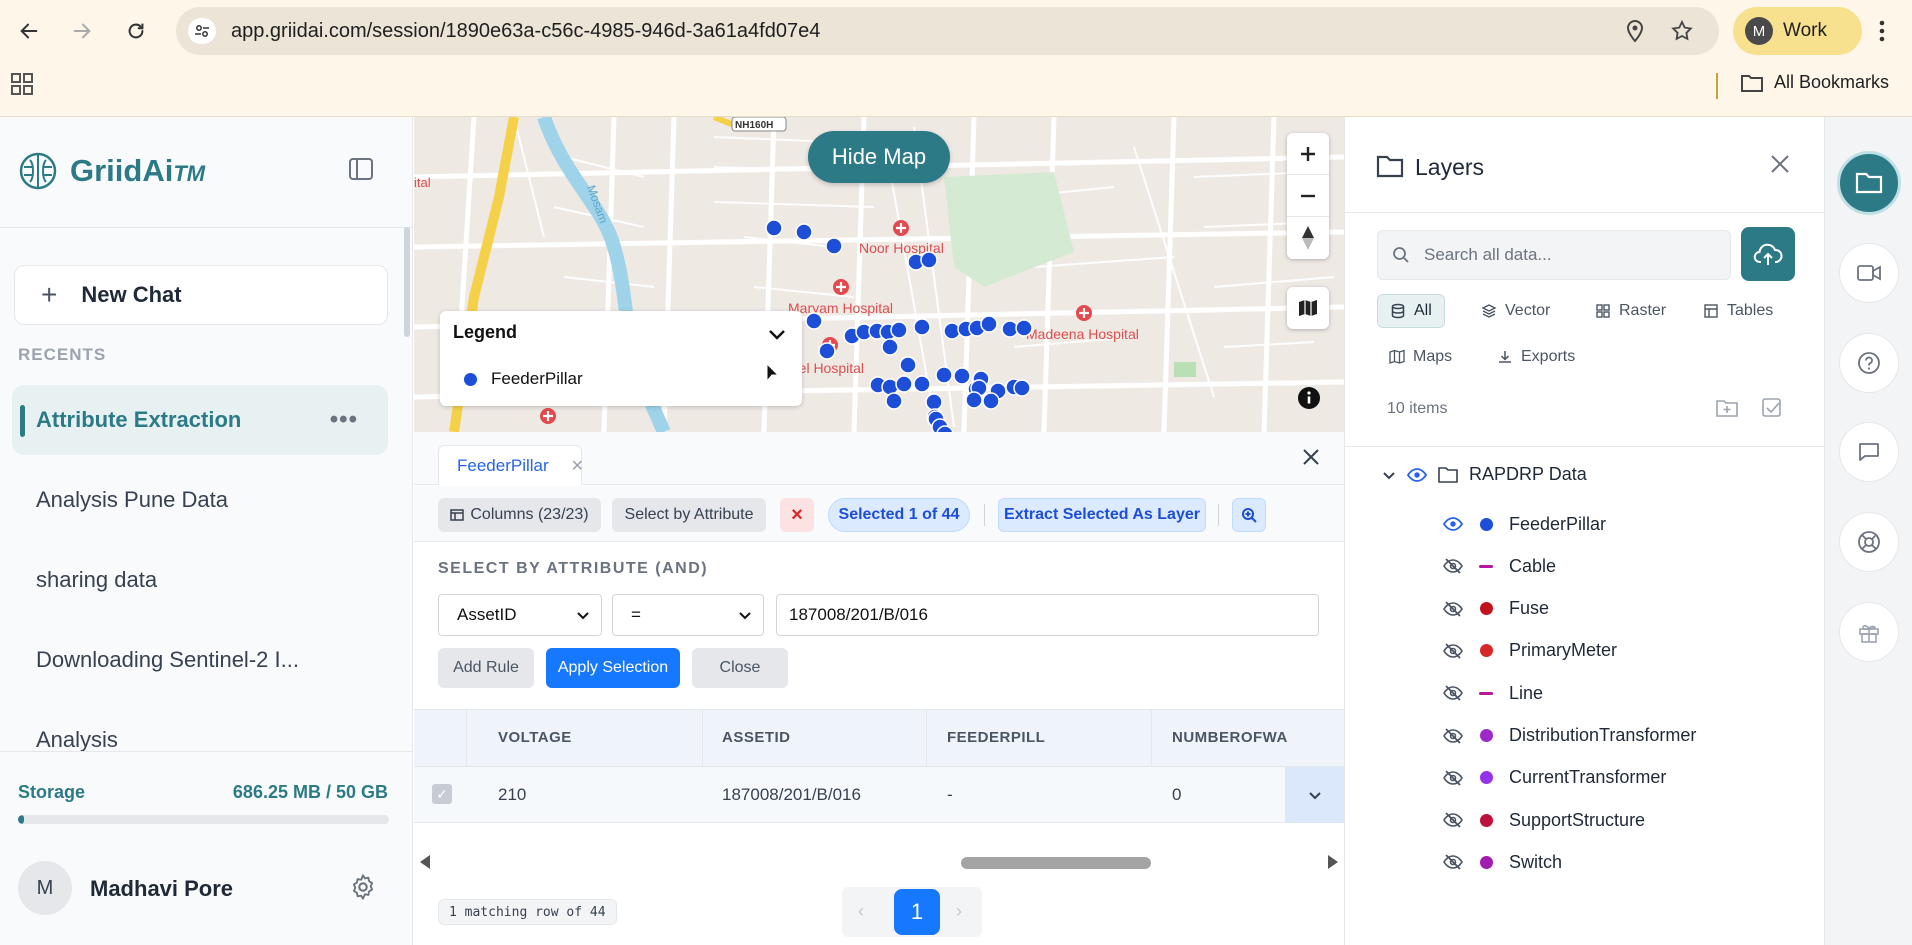 This screenshot has width=1912, height=945. Describe the element at coordinates (136, 31) in the screenshot. I see `reload-icon` at that location.